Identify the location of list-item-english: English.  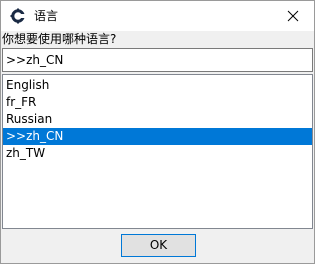
(157, 85).